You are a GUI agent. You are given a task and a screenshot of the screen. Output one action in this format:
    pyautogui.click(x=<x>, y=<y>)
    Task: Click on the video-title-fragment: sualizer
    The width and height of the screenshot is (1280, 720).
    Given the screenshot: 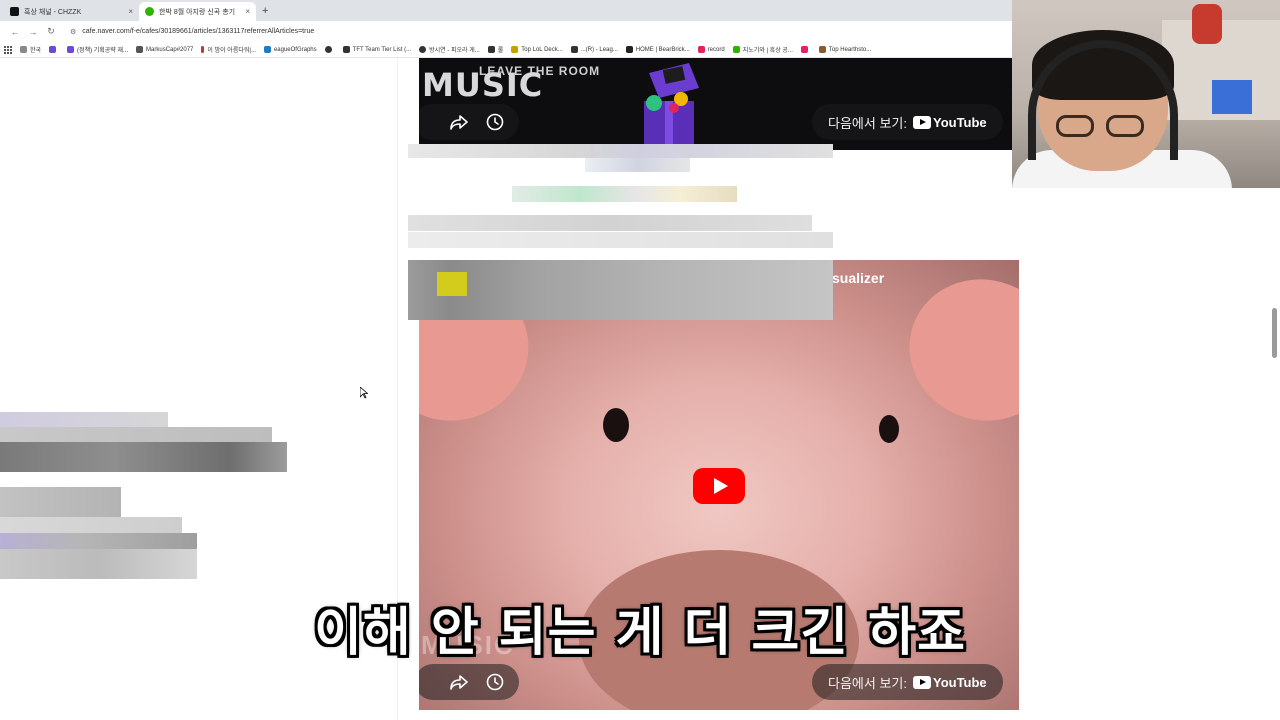 What is the action you would take?
    pyautogui.click(x=858, y=278)
    